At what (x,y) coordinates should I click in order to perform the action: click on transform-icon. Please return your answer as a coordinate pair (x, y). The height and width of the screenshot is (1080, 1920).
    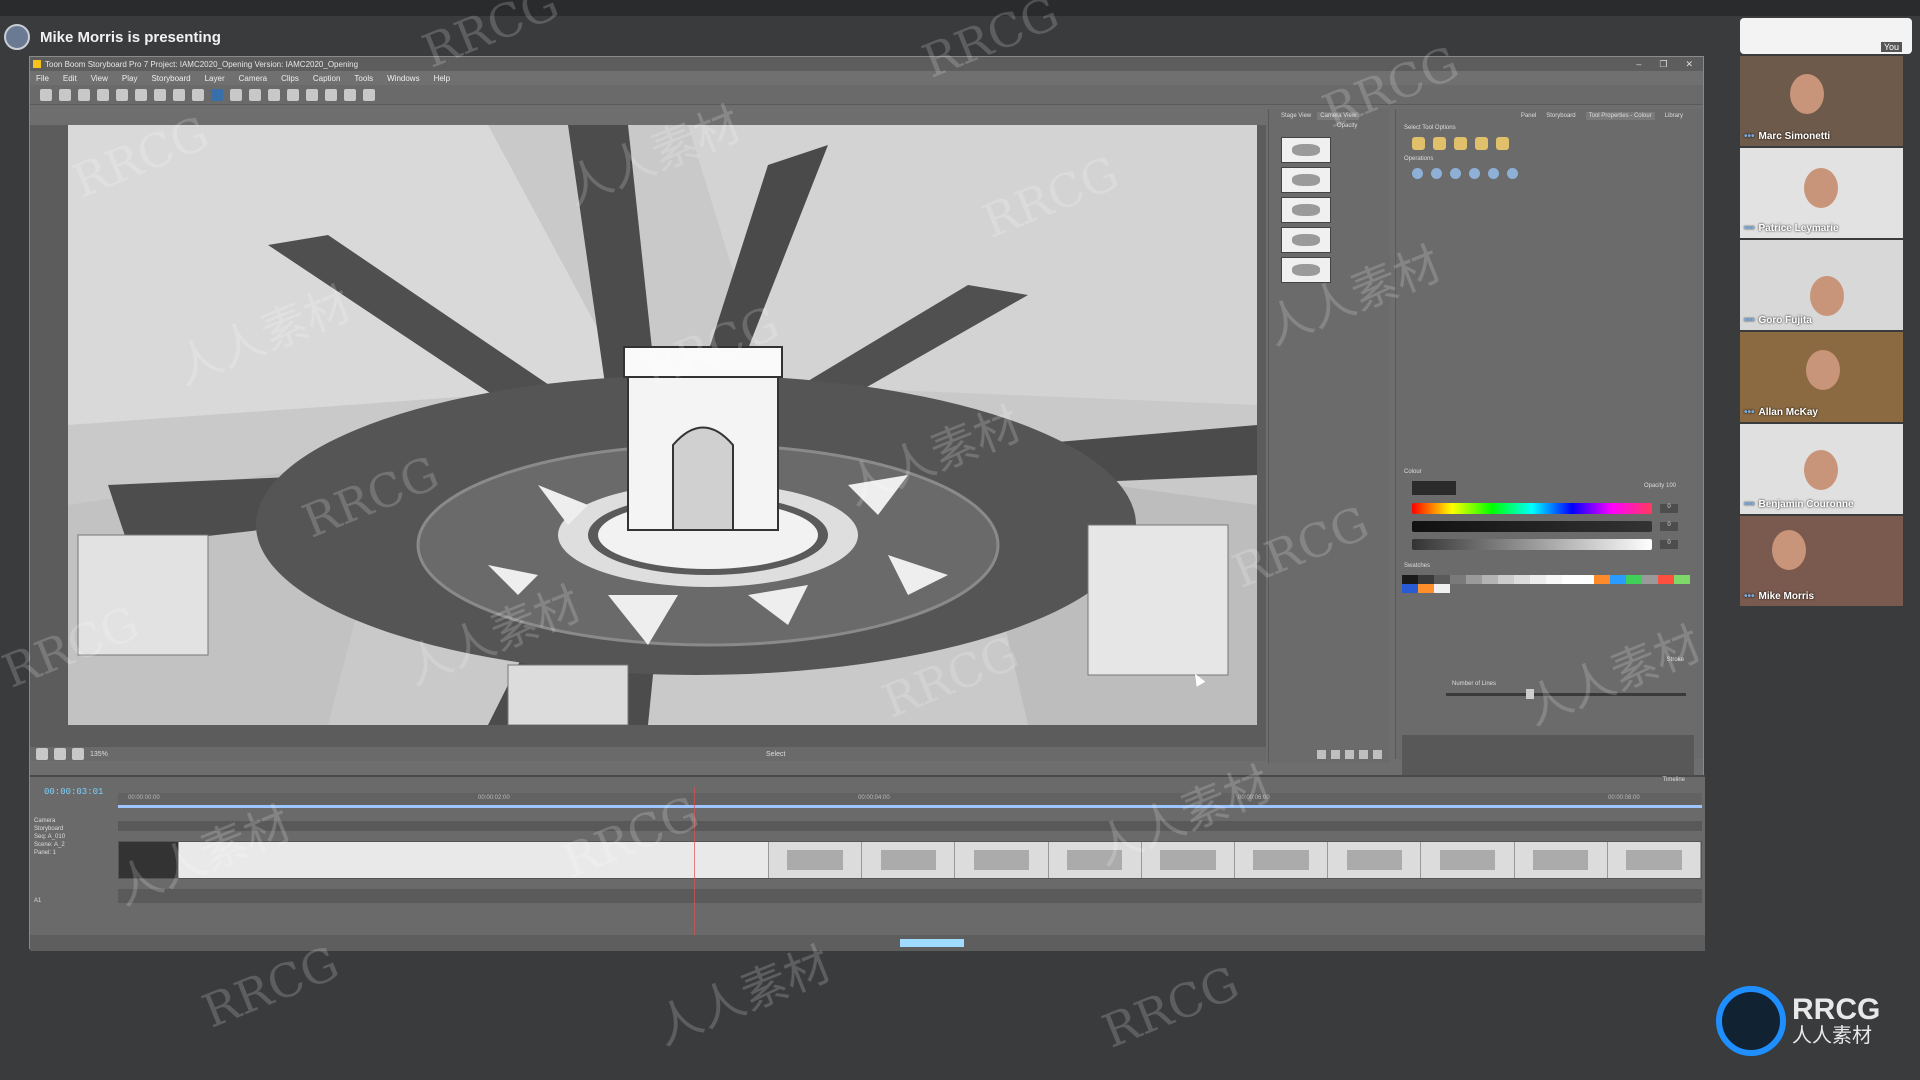
    Looking at the image, I should click on (122, 94).